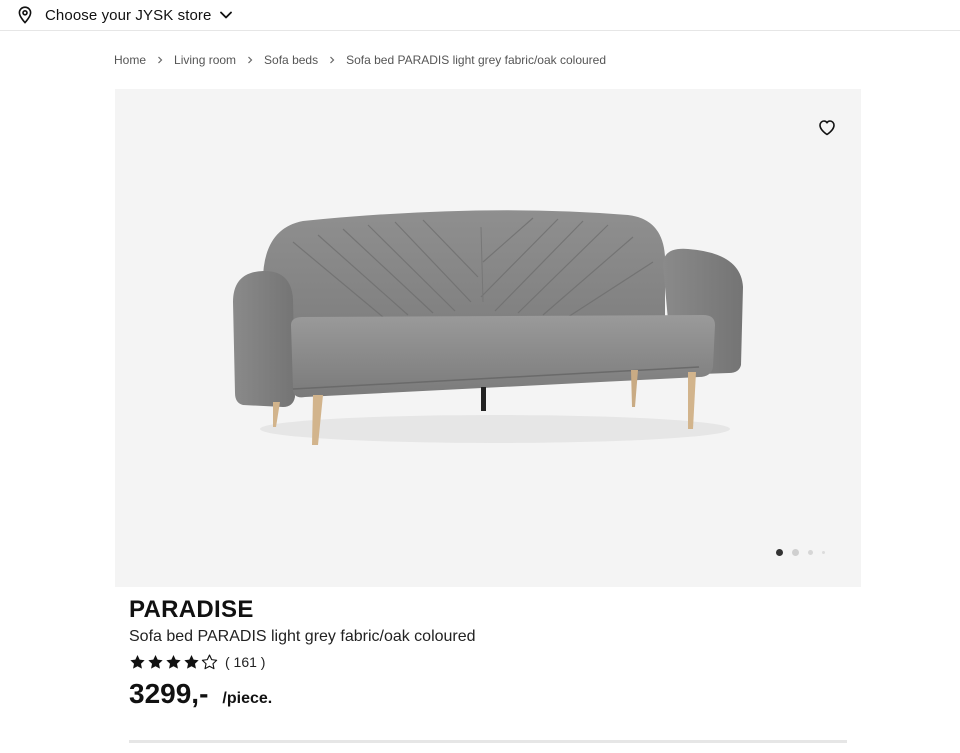  What do you see at coordinates (130, 60) in the screenshot?
I see `breadcrumb-home: Home` at bounding box center [130, 60].